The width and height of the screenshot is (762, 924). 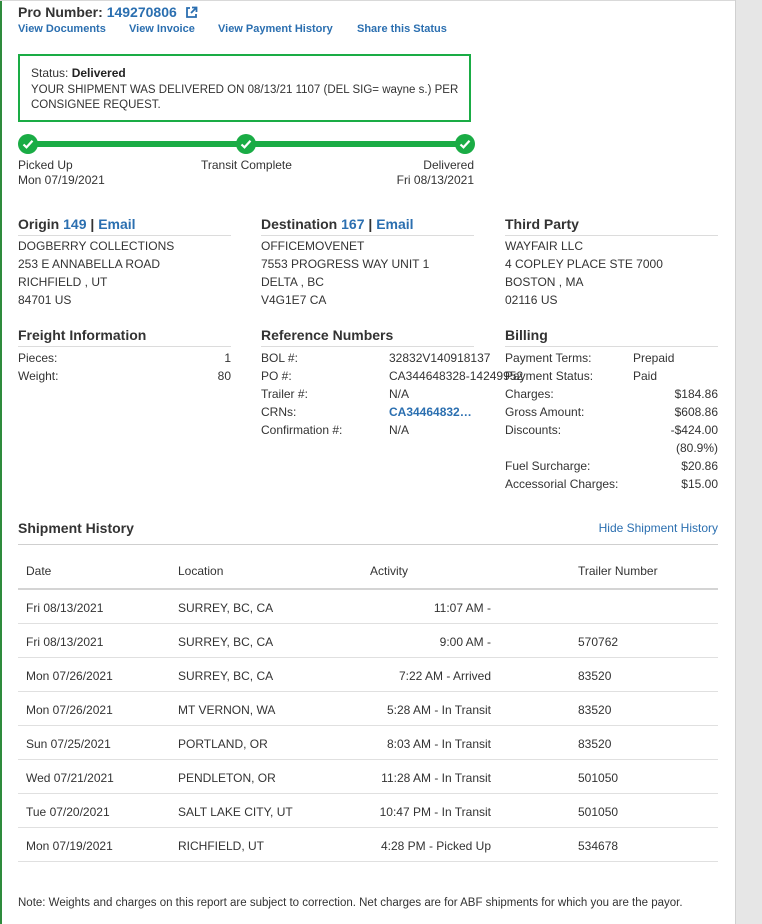 I want to click on weight-label: Weight:, so click(x=38, y=376).